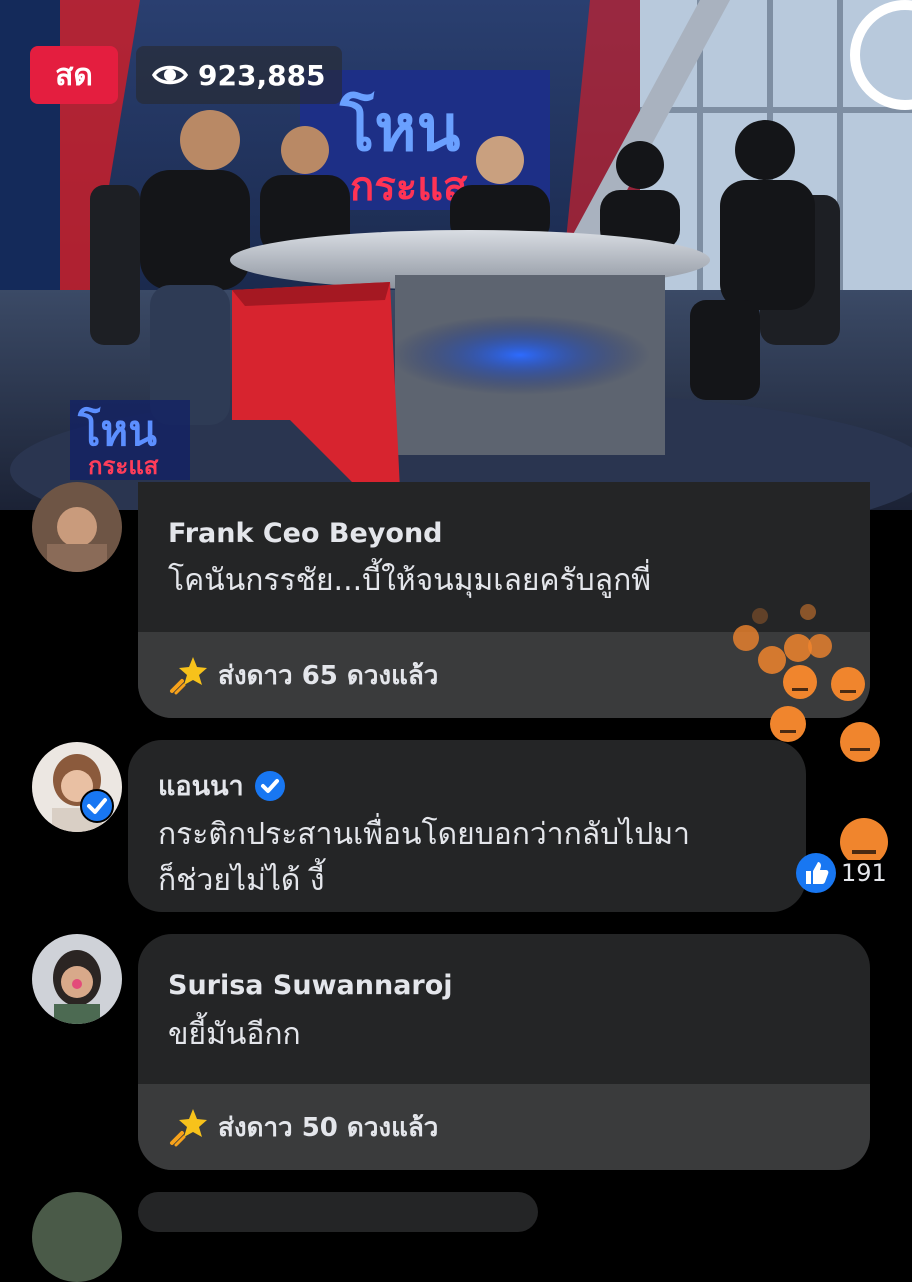 Image resolution: width=912 pixels, height=1282 pixels. I want to click on floating-reactions, so click(810, 732).